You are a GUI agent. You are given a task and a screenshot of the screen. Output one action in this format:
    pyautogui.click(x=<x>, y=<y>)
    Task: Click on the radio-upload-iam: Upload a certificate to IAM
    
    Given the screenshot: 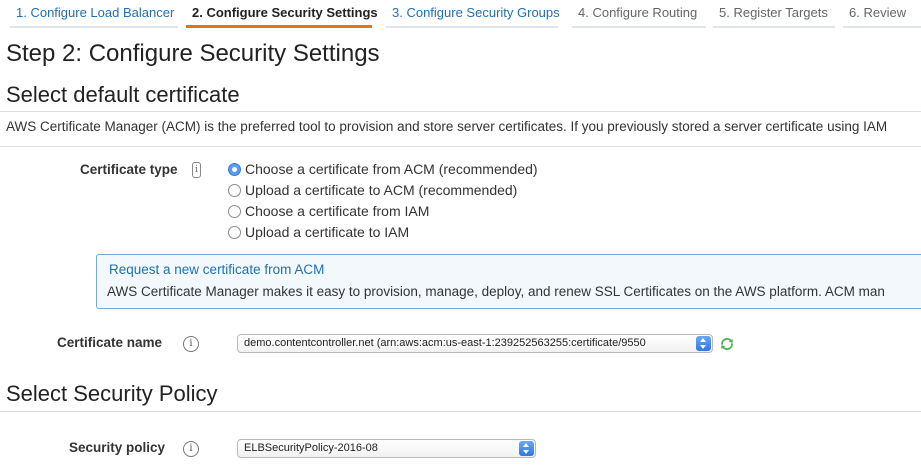 What is the action you would take?
    pyautogui.click(x=318, y=232)
    